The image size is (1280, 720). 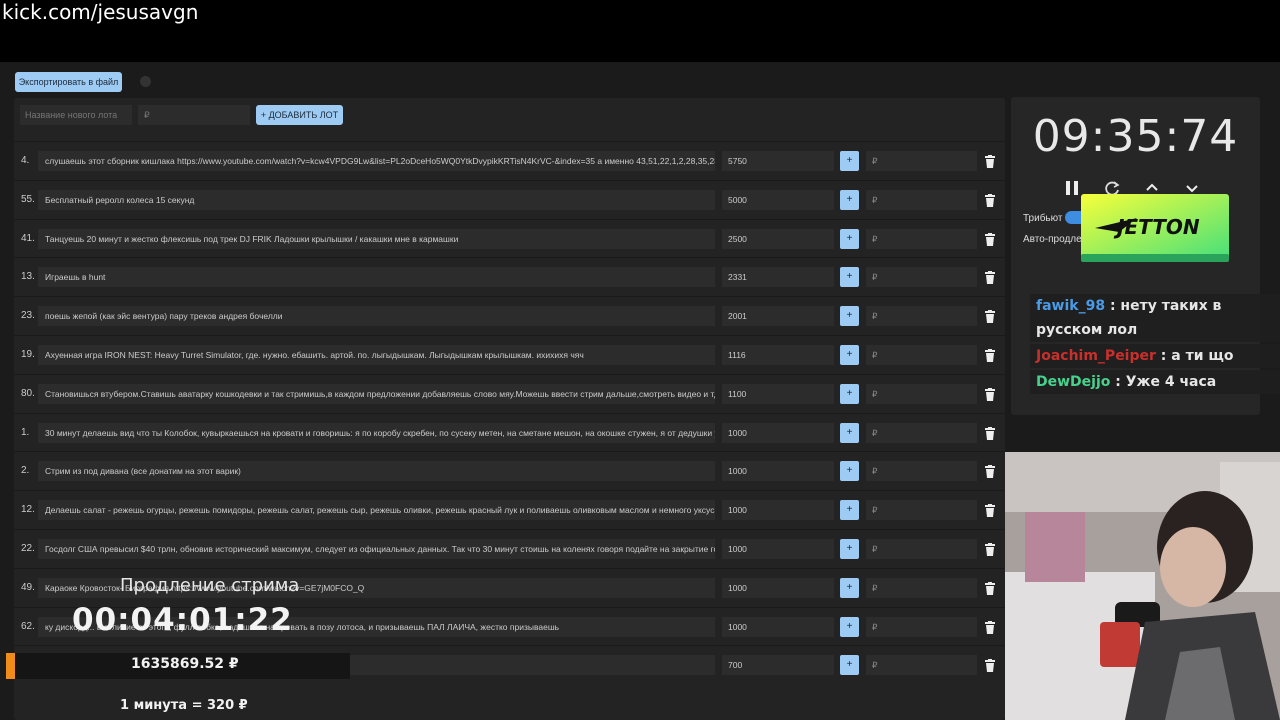 What do you see at coordinates (778, 277) in the screenshot?
I see `lot-amount-field: 2331` at bounding box center [778, 277].